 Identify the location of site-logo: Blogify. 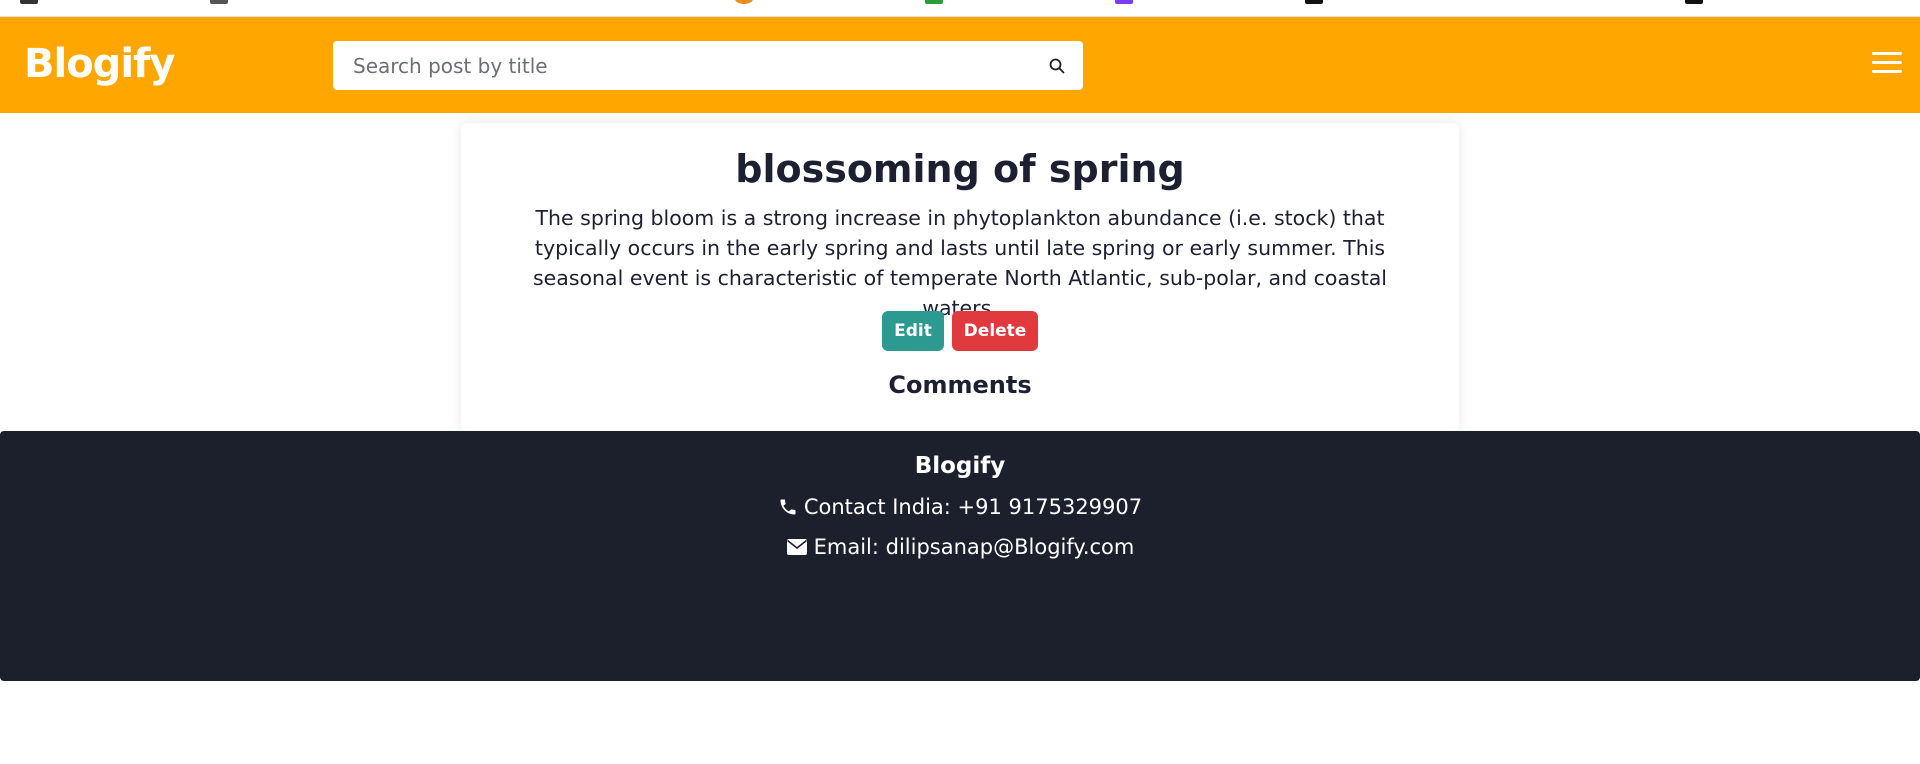
(99, 64).